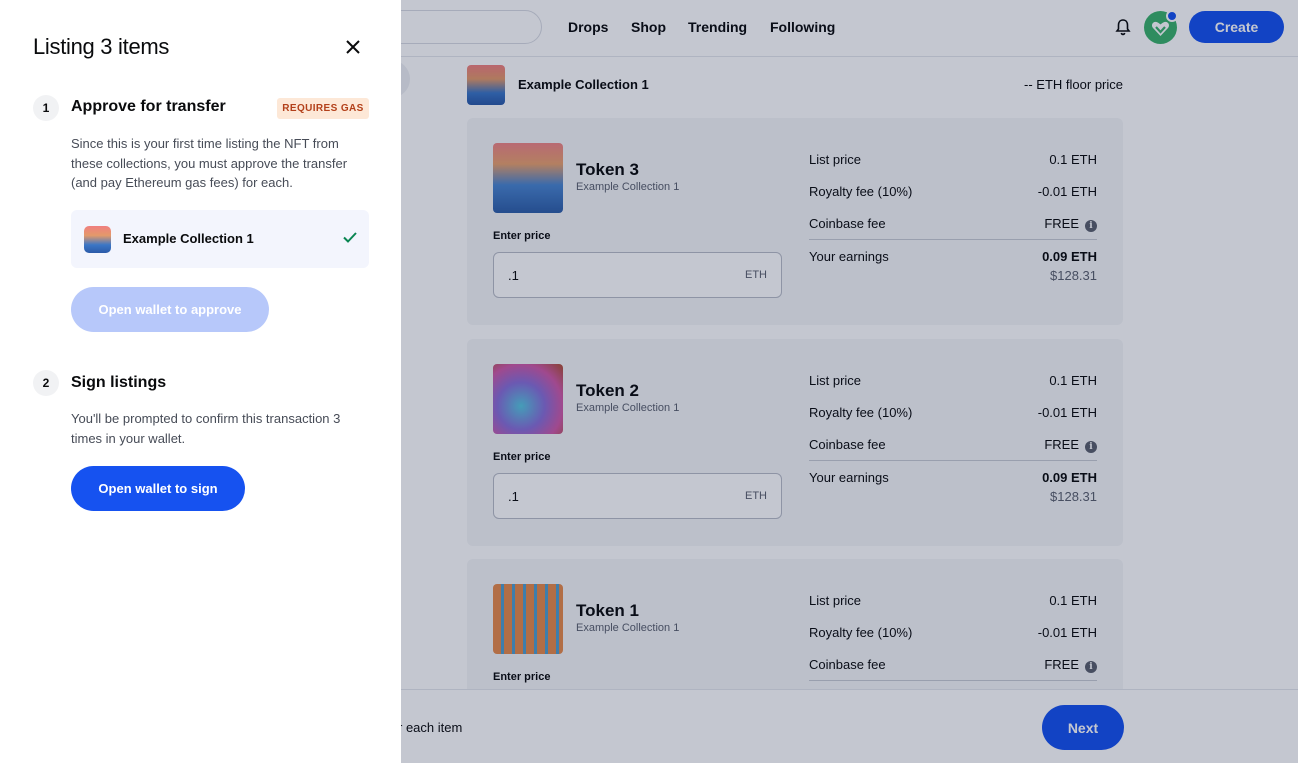 The width and height of the screenshot is (1298, 763). I want to click on panel-title: Listing 3 items, so click(101, 46).